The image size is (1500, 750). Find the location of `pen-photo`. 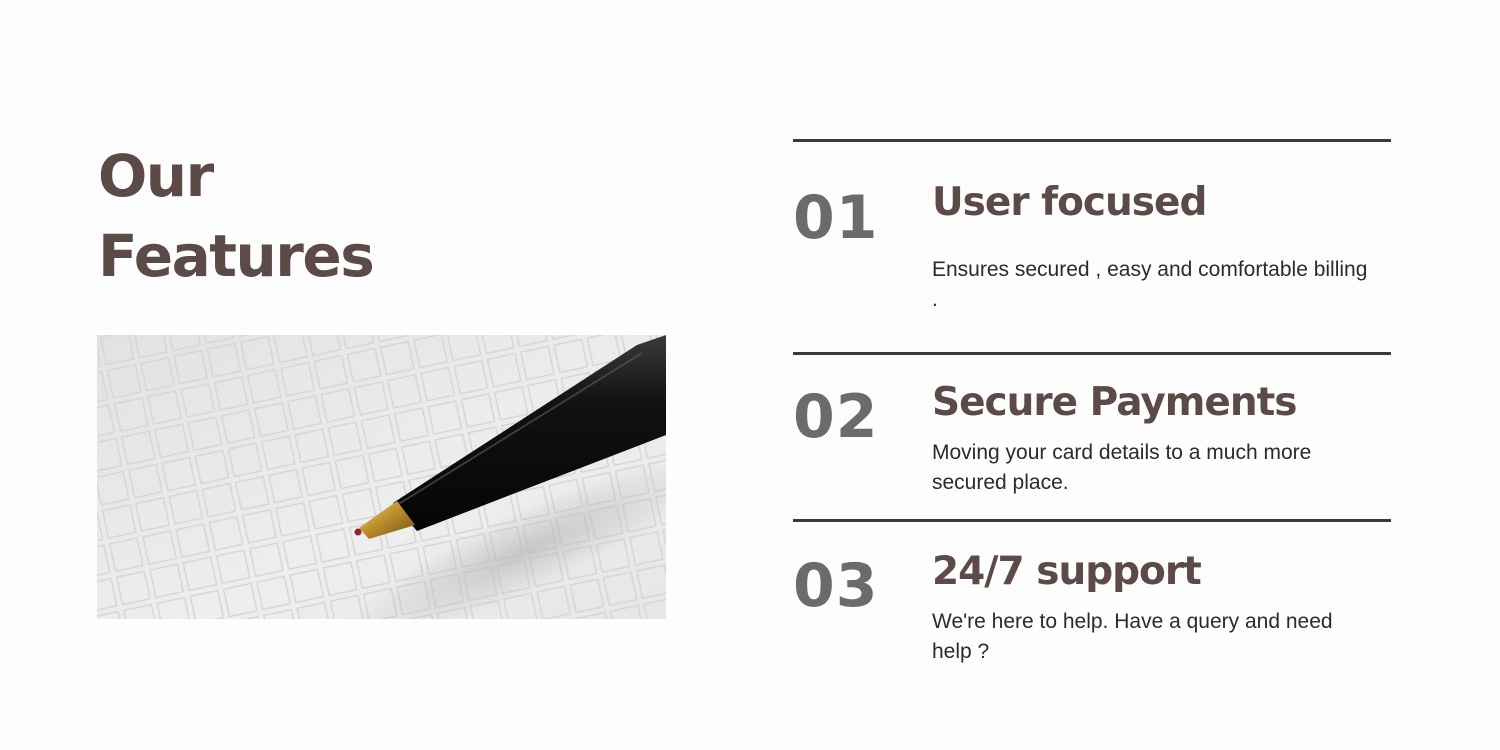

pen-photo is located at coordinates (381, 477).